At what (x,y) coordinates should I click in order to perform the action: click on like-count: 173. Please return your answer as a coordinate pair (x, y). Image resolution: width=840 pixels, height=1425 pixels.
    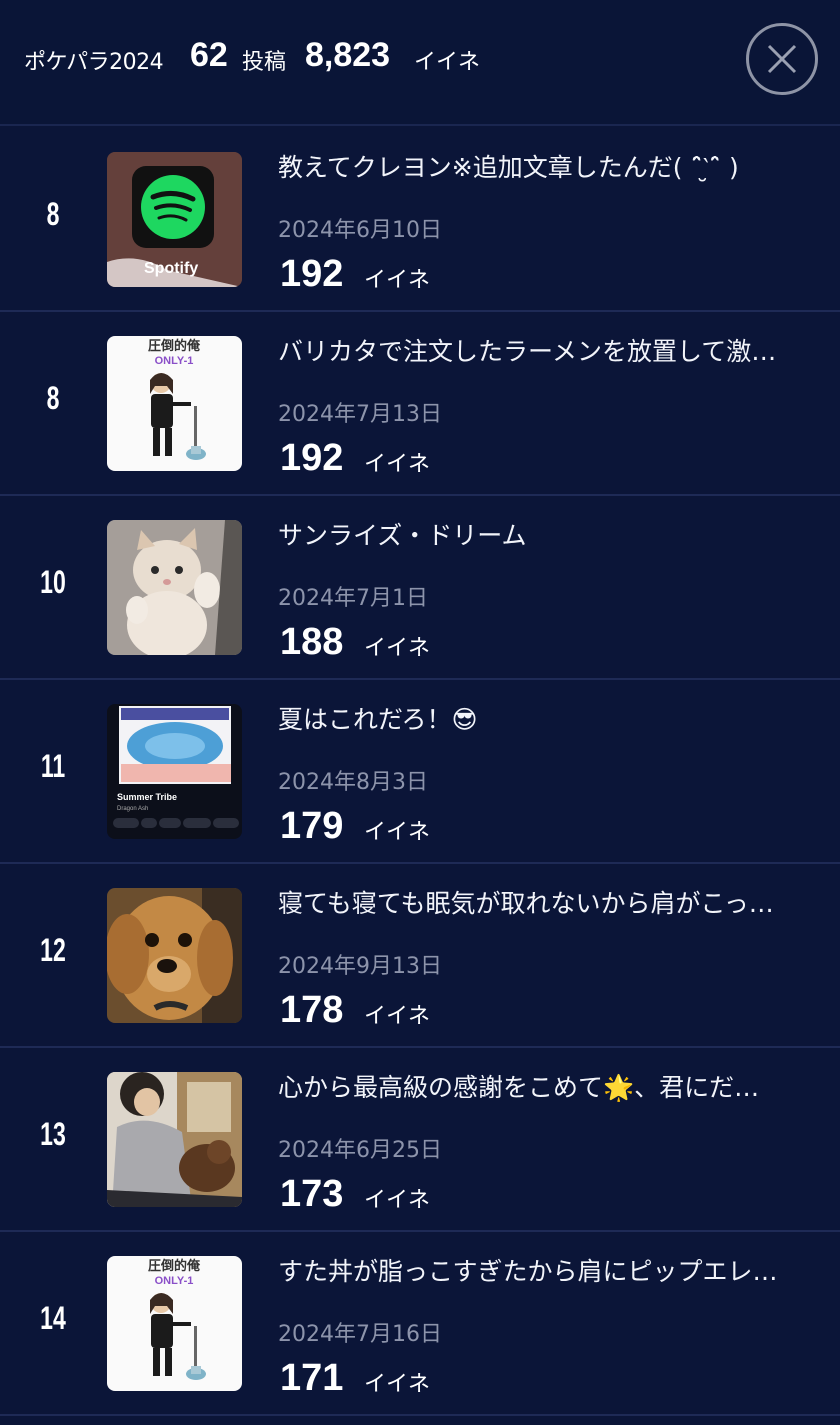
    Looking at the image, I should click on (312, 1194).